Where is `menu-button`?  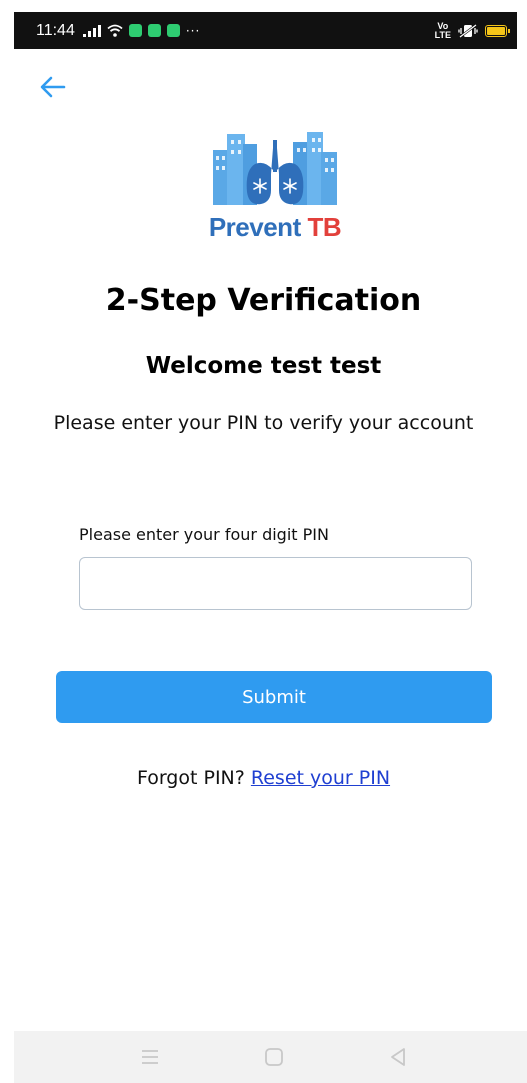 menu-button is located at coordinates (150, 1057).